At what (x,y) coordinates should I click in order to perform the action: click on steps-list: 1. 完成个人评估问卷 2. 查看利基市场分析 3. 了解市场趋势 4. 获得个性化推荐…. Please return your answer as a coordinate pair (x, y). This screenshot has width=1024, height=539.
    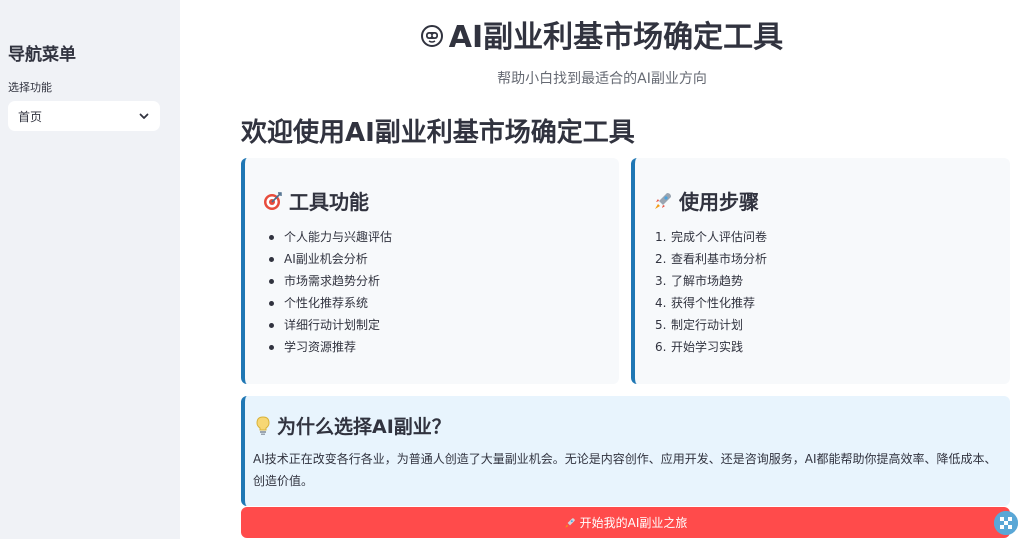
    Looking at the image, I should click on (710, 292).